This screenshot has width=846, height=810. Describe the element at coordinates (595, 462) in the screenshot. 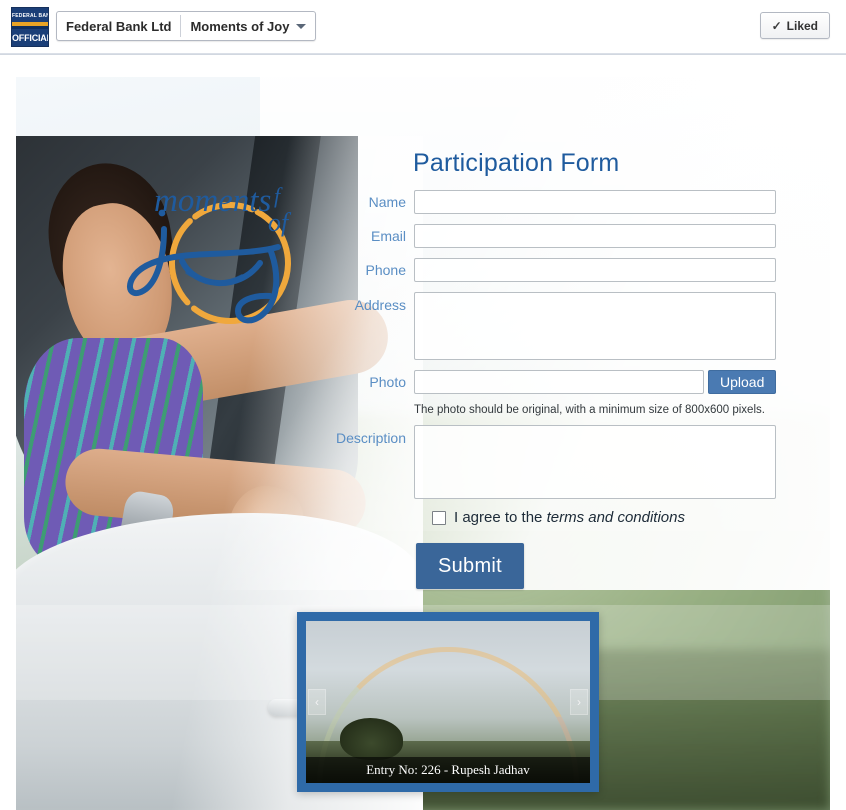

I see `description-textarea` at that location.